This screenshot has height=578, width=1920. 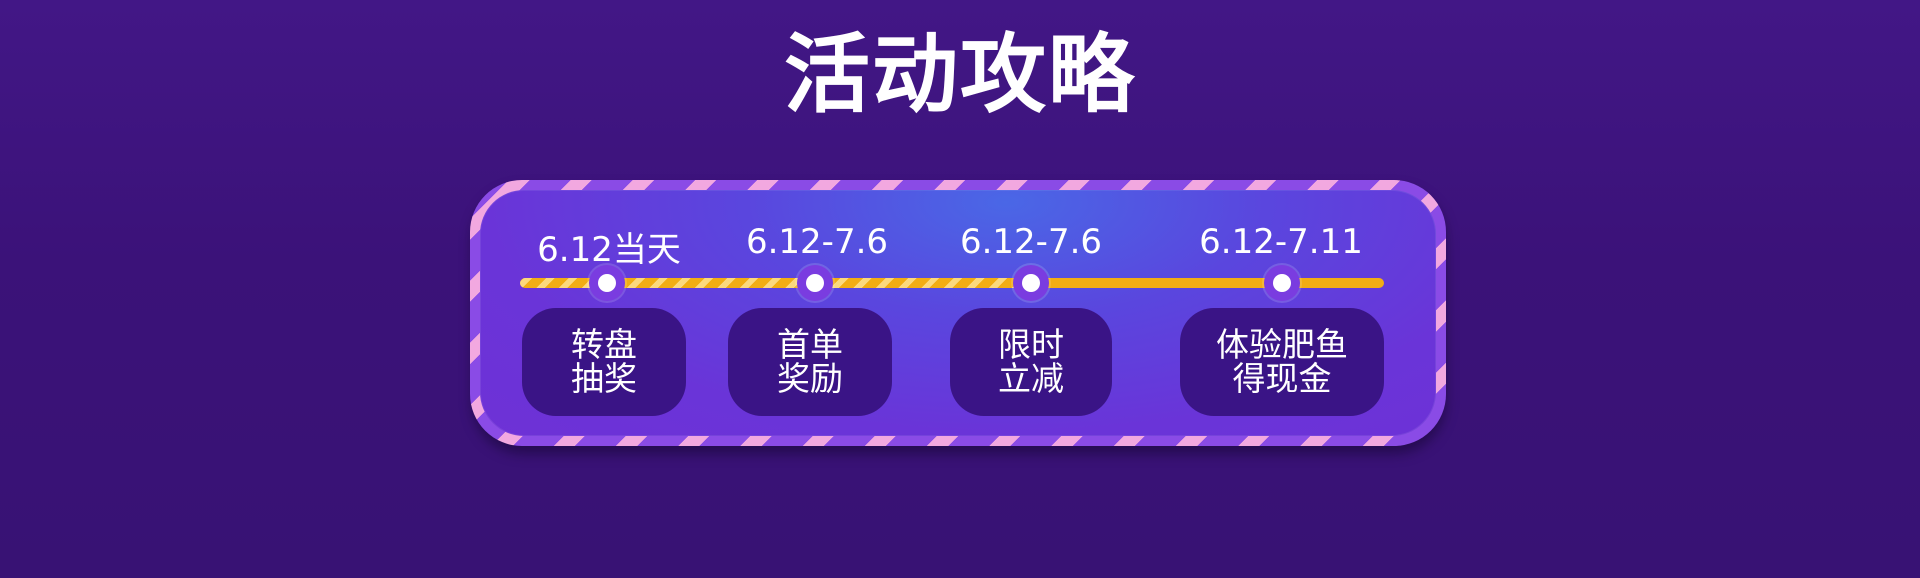 I want to click on timeline-date-4: 6.12-7.11, so click(x=1281, y=242).